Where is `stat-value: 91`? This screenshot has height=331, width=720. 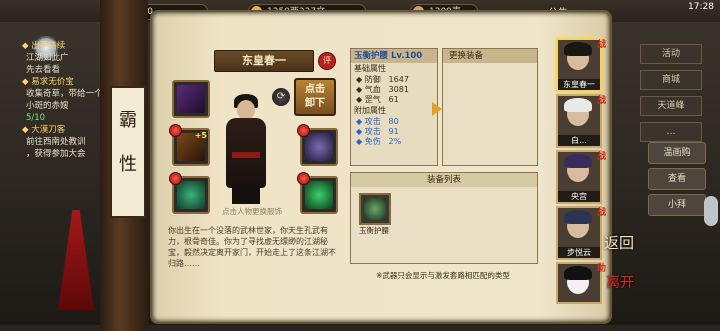
stat-value: 91 is located at coordinates (393, 131).